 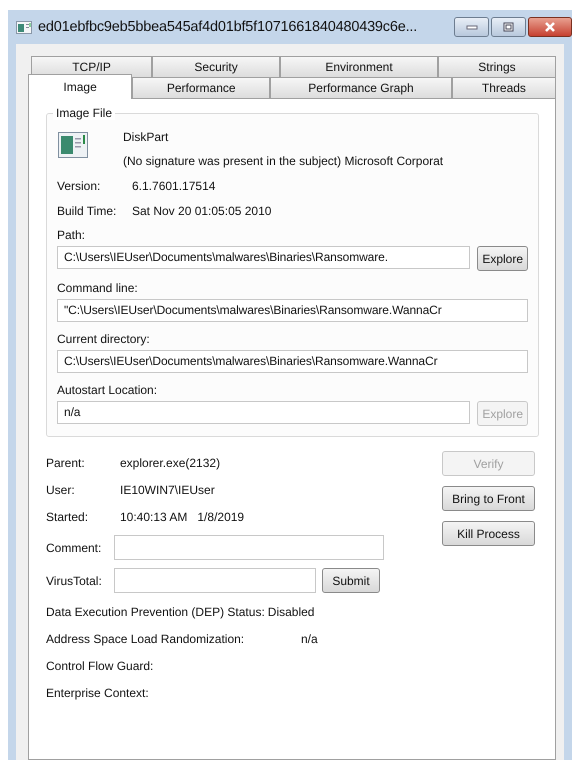 What do you see at coordinates (71, 235) in the screenshot?
I see `field-label: Path:` at bounding box center [71, 235].